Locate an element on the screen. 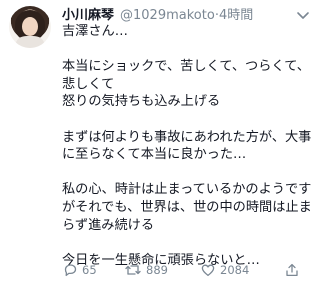 The image size is (320, 283). share-button is located at coordinates (294, 270).